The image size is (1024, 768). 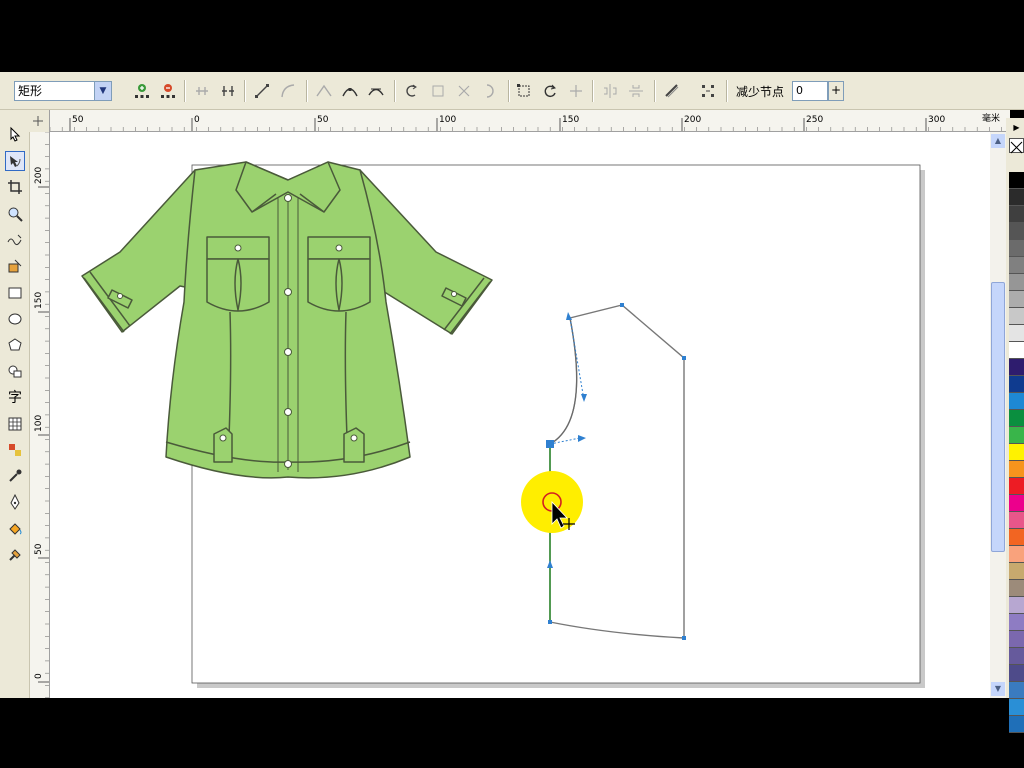 What do you see at coordinates (350, 91) in the screenshot?
I see `smooth-button` at bounding box center [350, 91].